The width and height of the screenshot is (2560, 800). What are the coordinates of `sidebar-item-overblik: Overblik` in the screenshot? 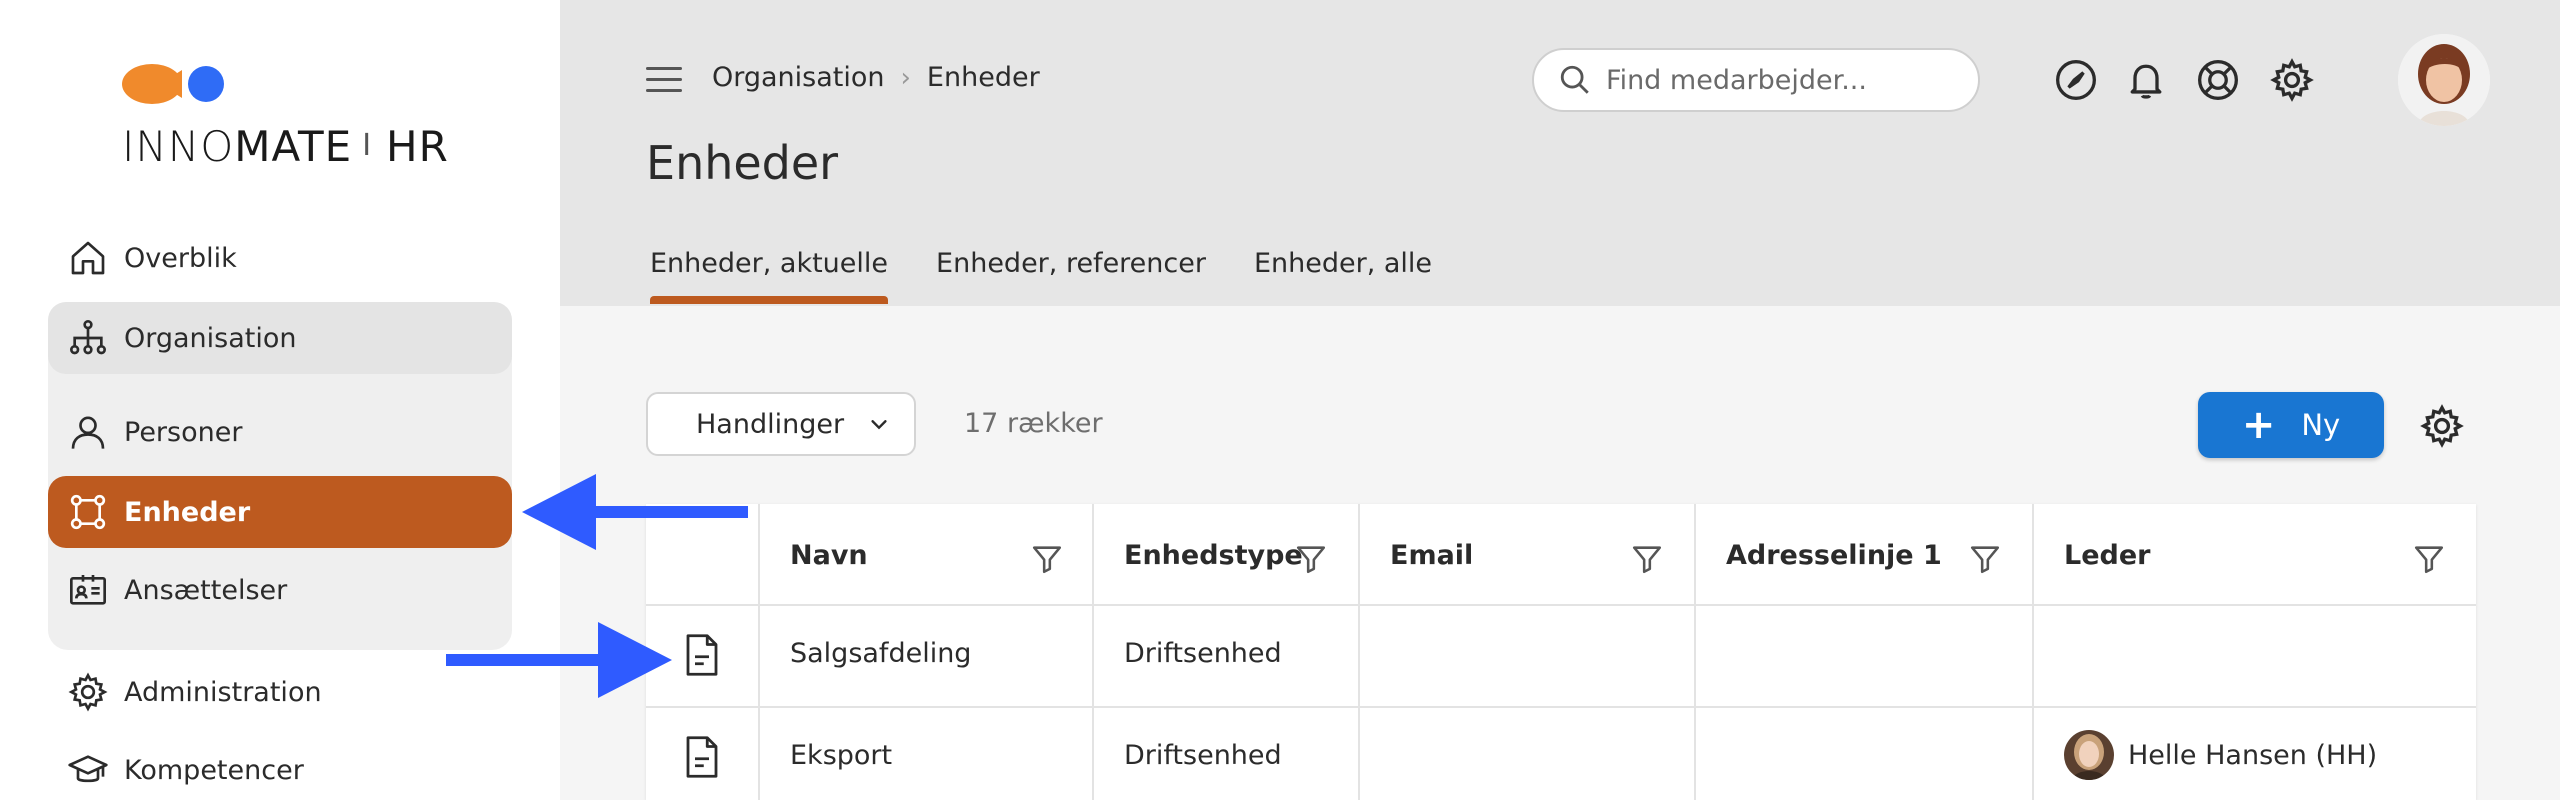 It's located at (280, 258).